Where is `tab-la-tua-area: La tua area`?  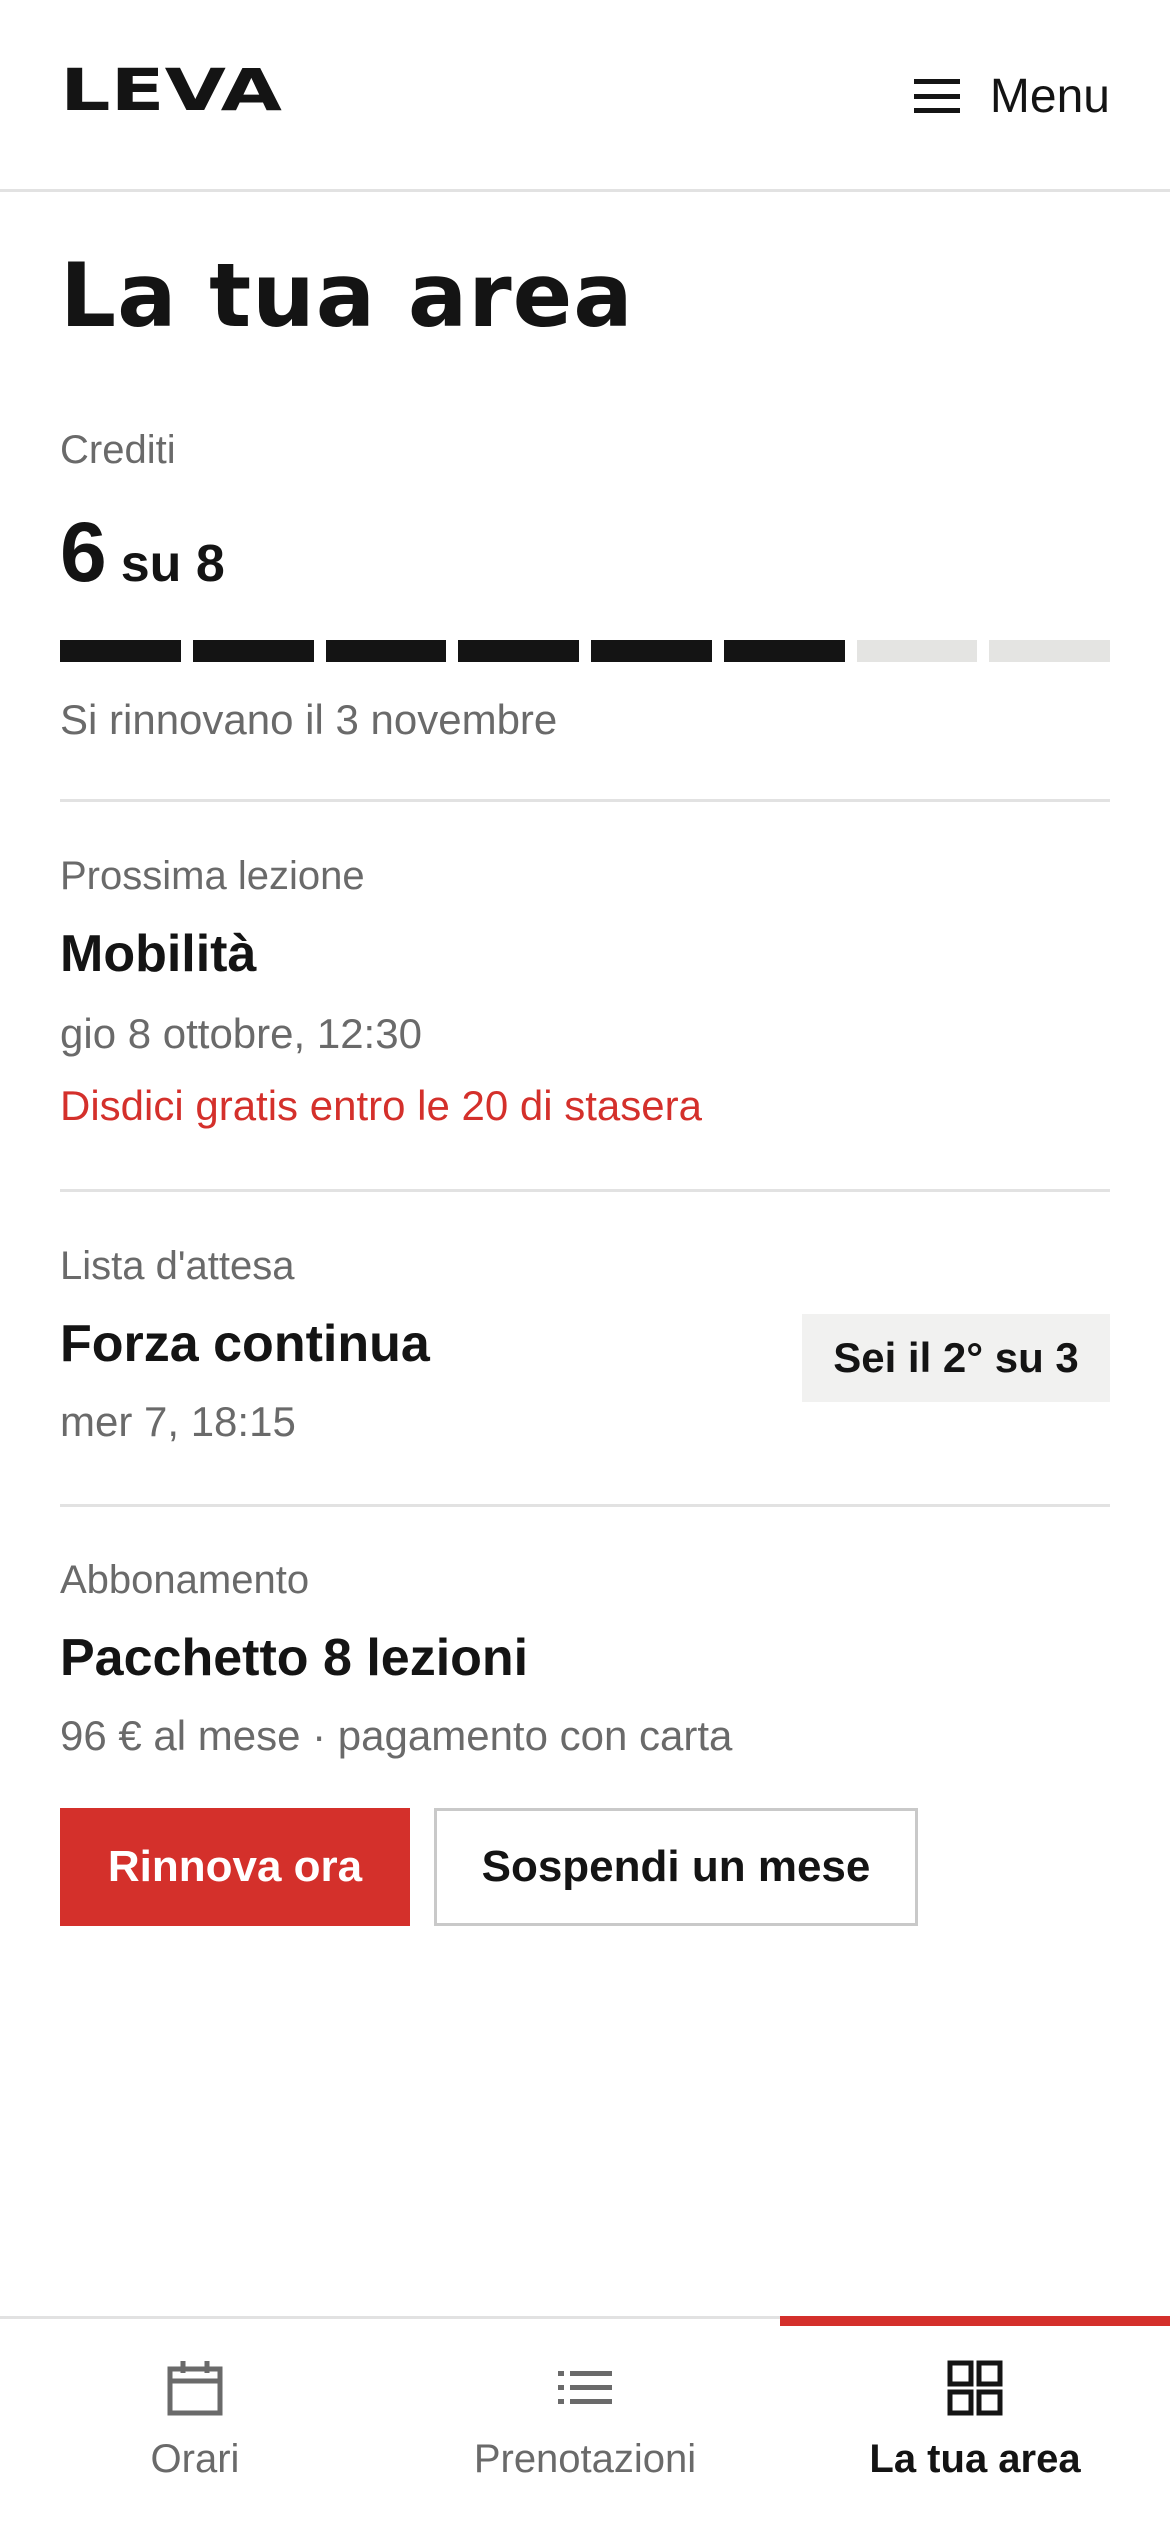 tab-la-tua-area: La tua area is located at coordinates (975, 2424).